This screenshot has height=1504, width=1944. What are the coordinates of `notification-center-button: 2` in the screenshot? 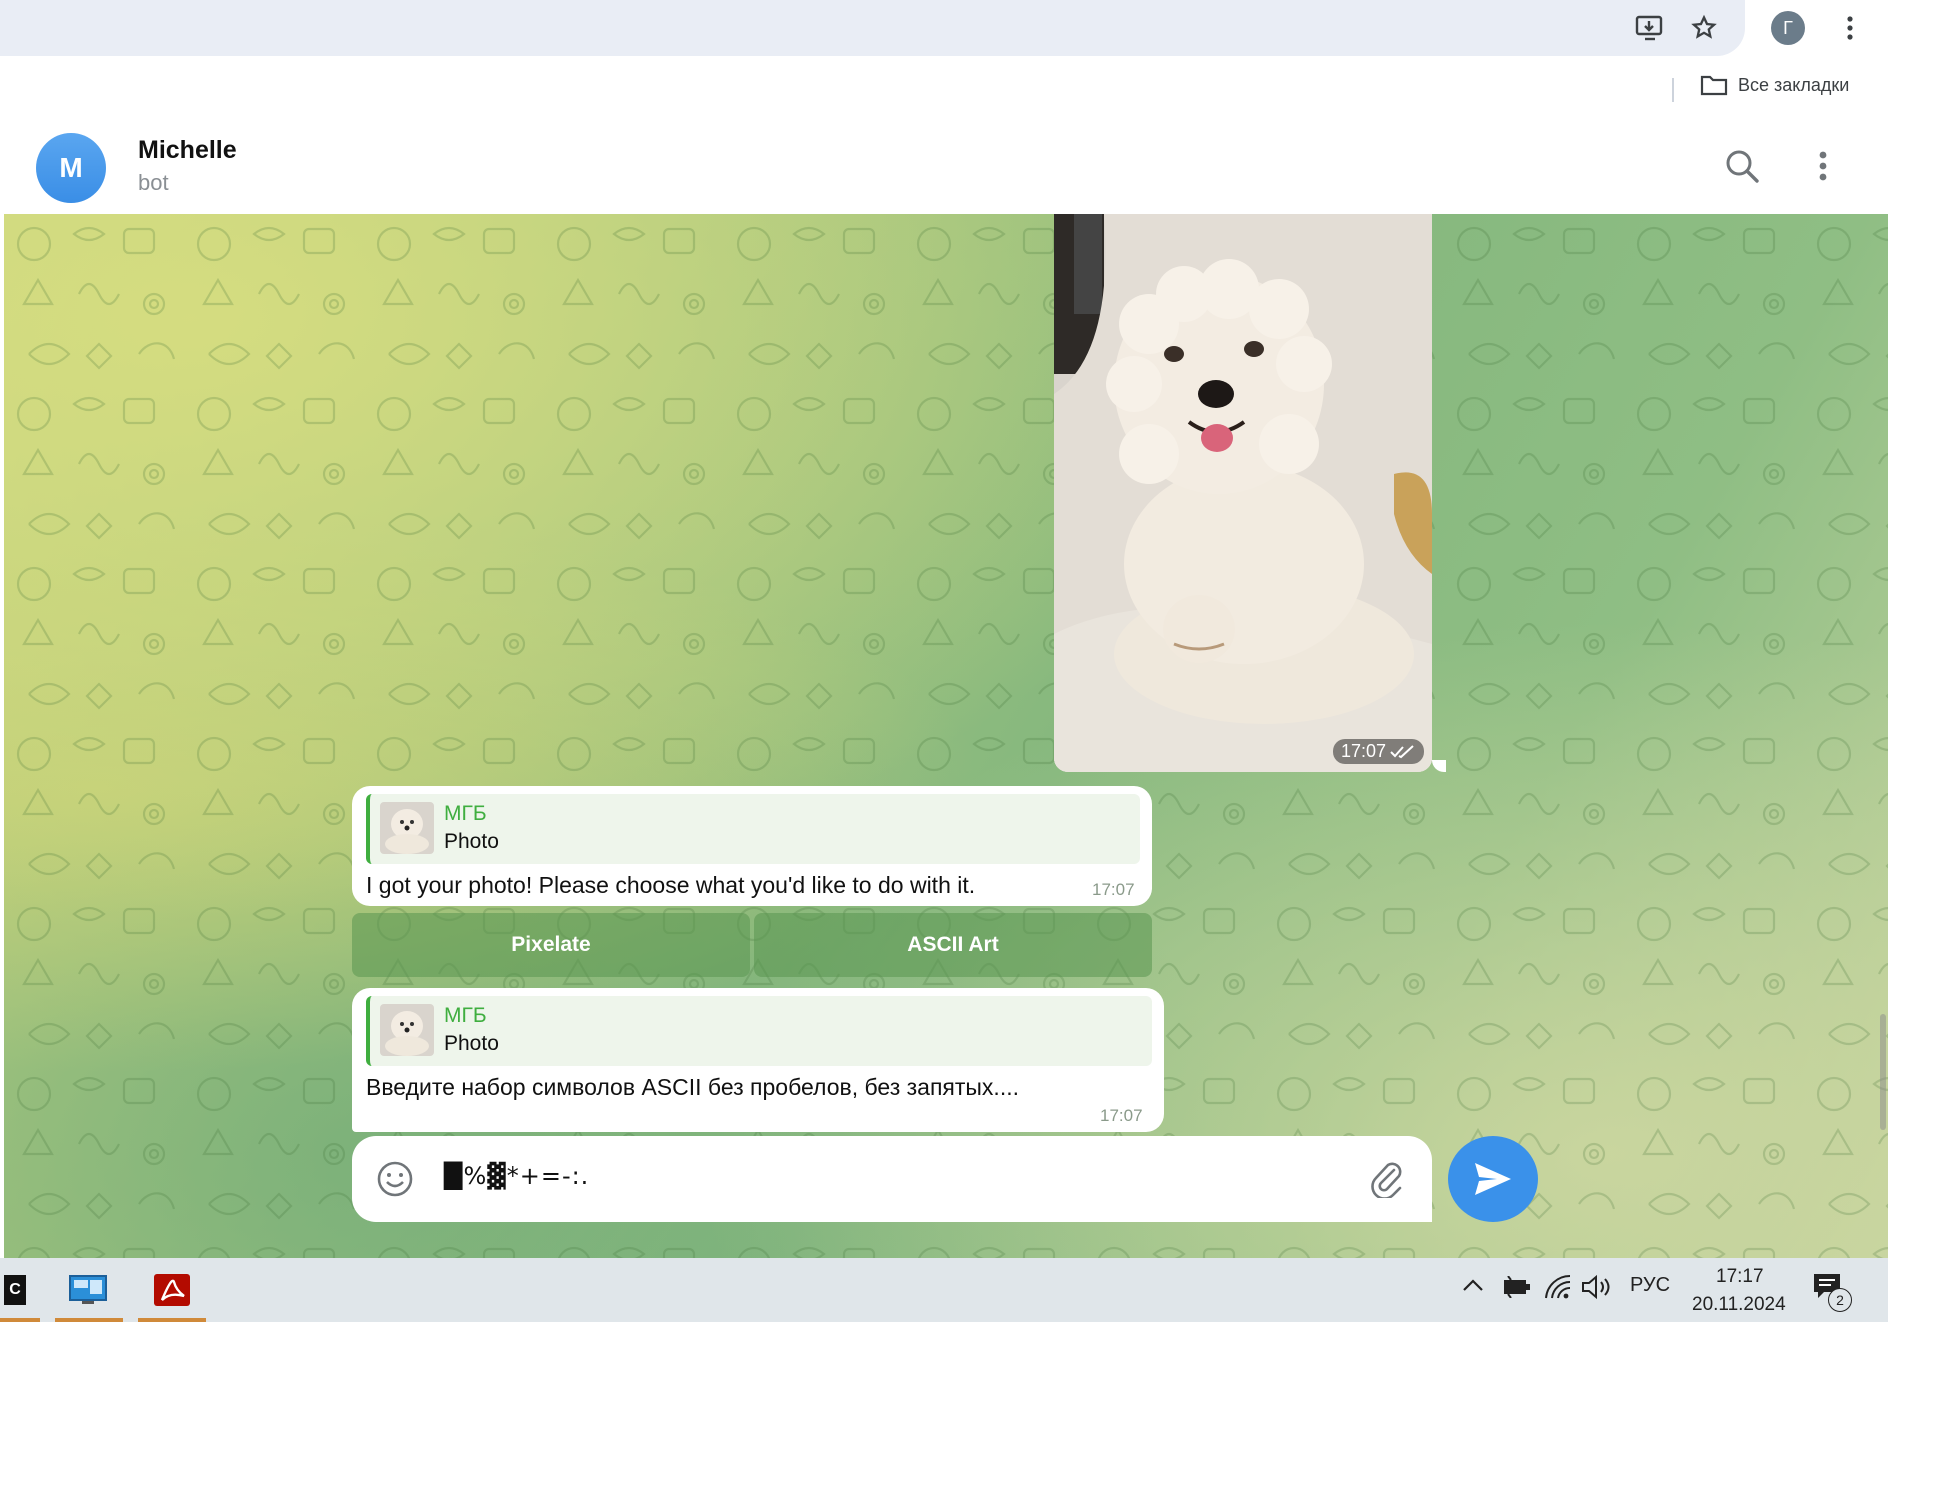 It's located at (1832, 1292).